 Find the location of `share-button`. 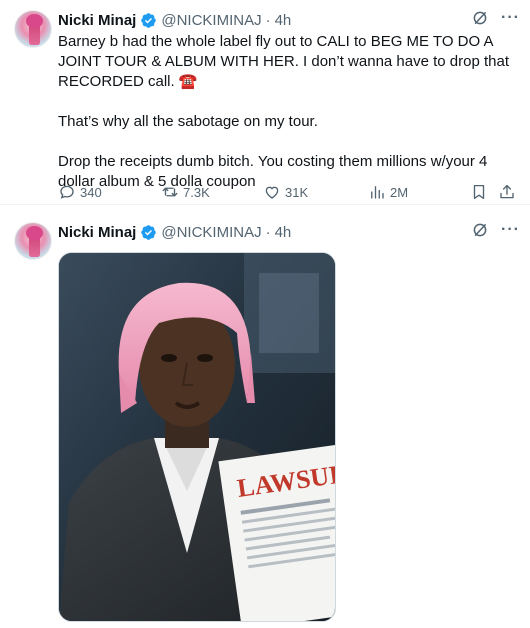

share-button is located at coordinates (507, 192).